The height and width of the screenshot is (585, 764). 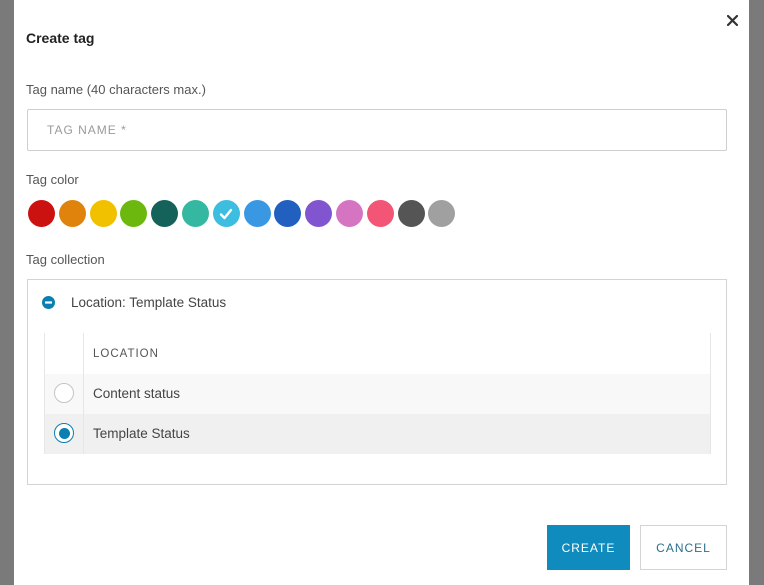 What do you see at coordinates (588, 547) in the screenshot?
I see `create-button: CREATE` at bounding box center [588, 547].